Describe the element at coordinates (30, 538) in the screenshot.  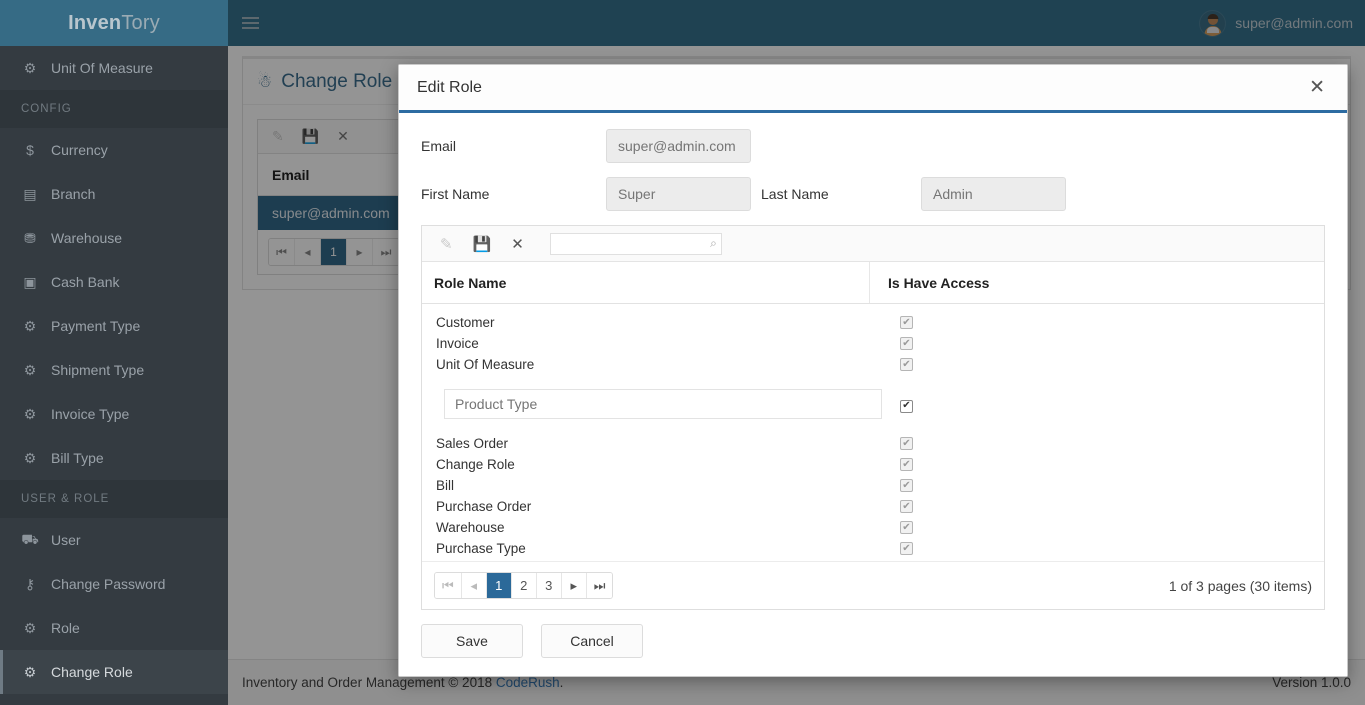
I see `users-icon: ⛟` at that location.